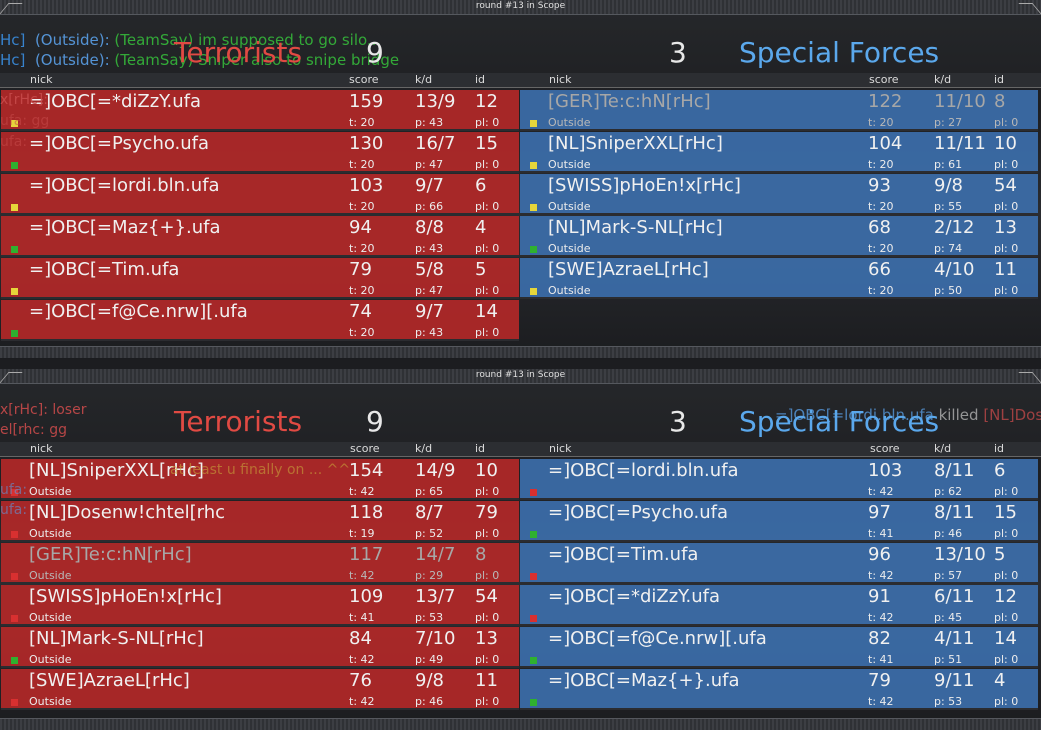  I want to click on player-score: 104, so click(885, 143).